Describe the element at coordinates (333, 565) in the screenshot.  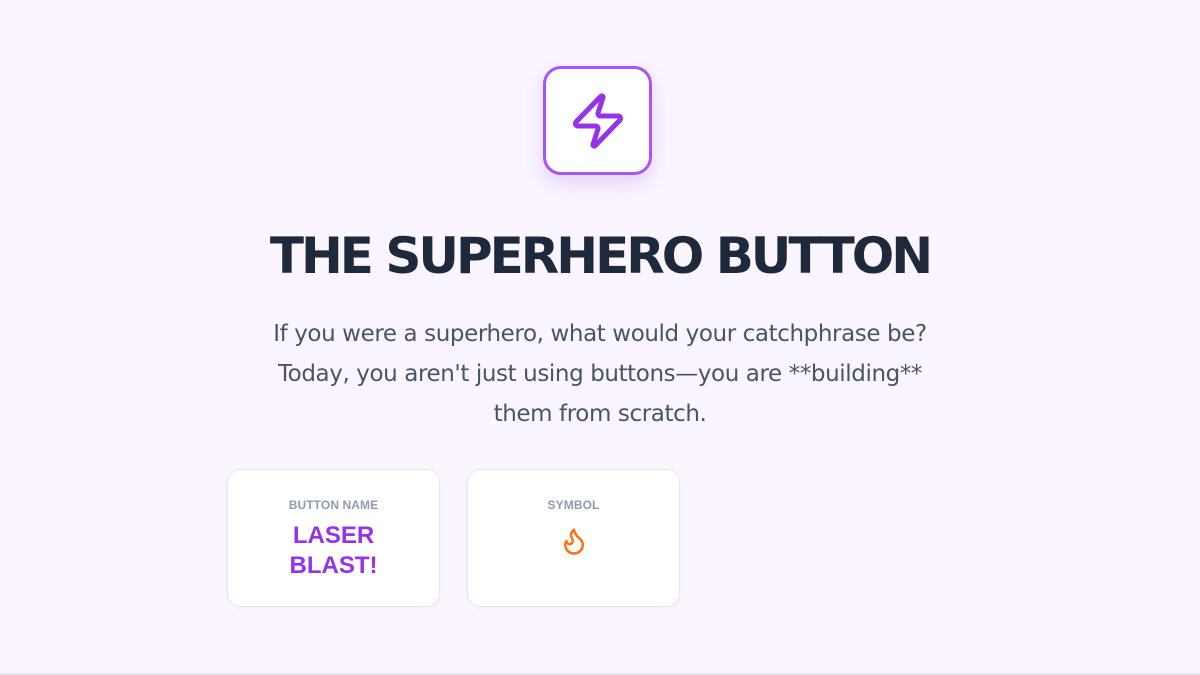
I see `button-name-value-line: BLAST!` at that location.